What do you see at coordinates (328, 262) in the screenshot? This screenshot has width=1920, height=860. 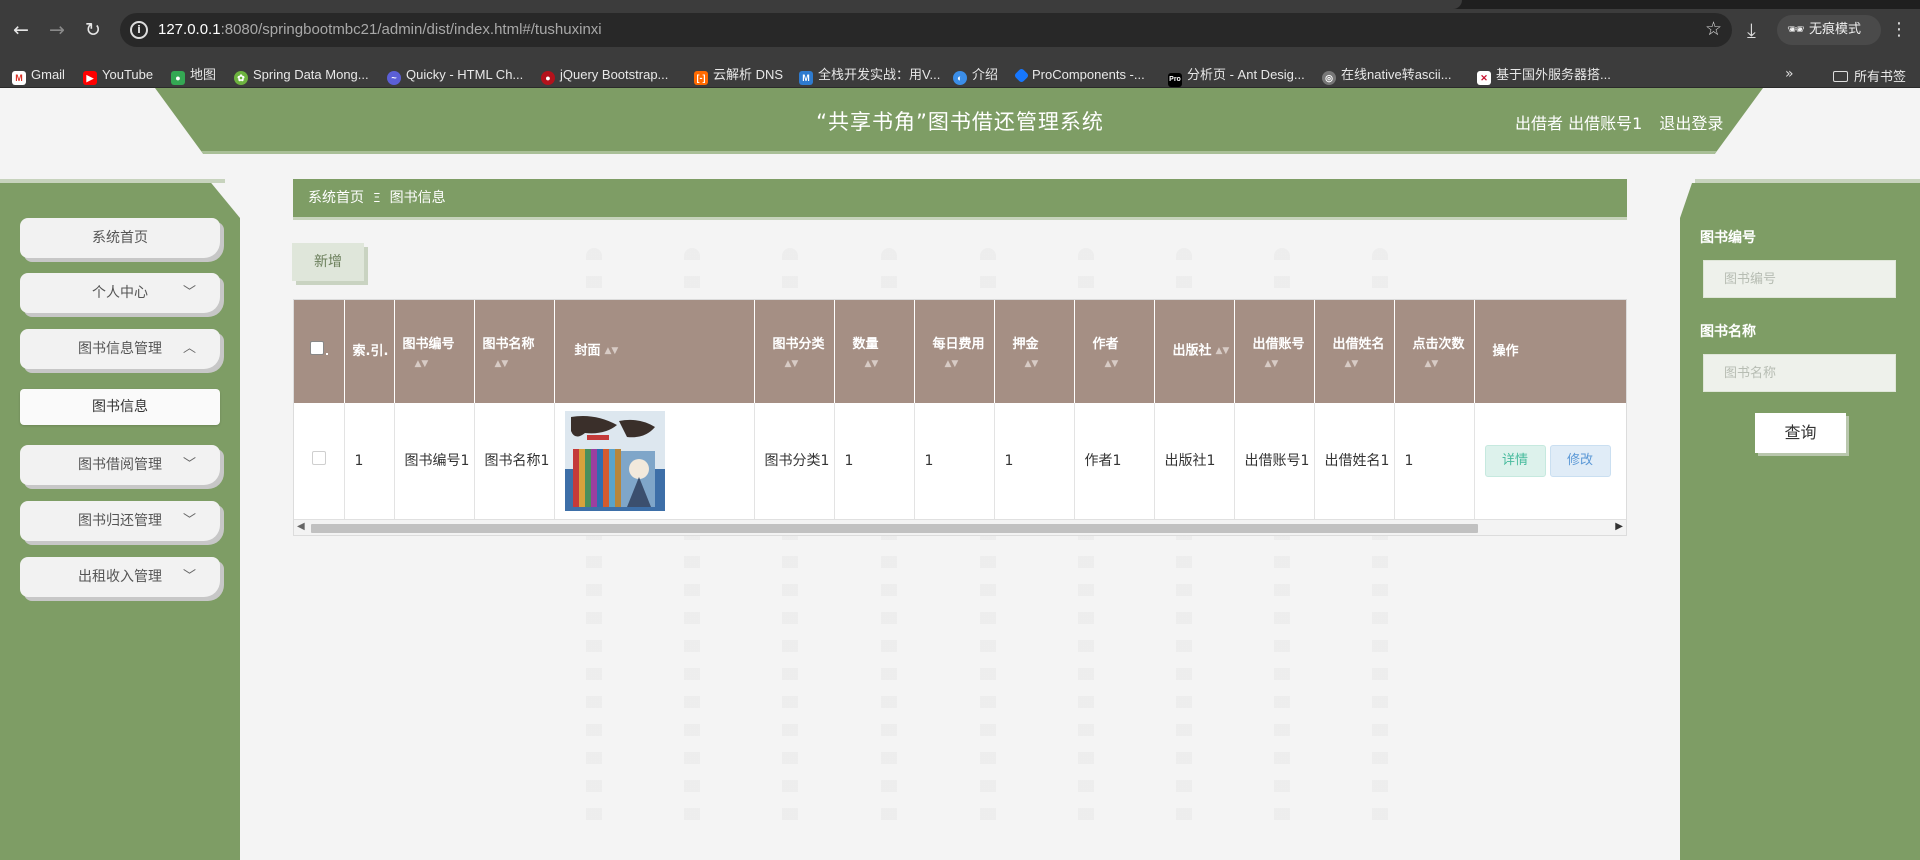 I see `add-button: 新增` at bounding box center [328, 262].